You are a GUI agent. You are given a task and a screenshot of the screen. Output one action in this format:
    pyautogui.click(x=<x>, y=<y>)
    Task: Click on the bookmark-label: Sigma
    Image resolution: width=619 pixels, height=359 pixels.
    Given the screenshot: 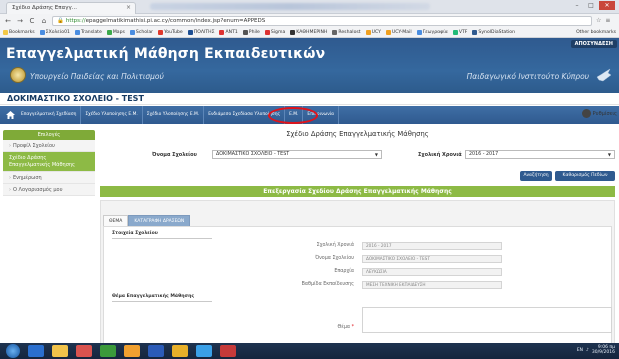 What is the action you would take?
    pyautogui.click(x=278, y=32)
    